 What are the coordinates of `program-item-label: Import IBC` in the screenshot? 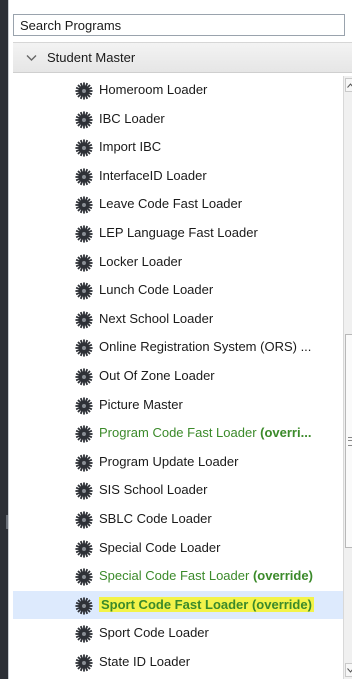 It's located at (130, 146).